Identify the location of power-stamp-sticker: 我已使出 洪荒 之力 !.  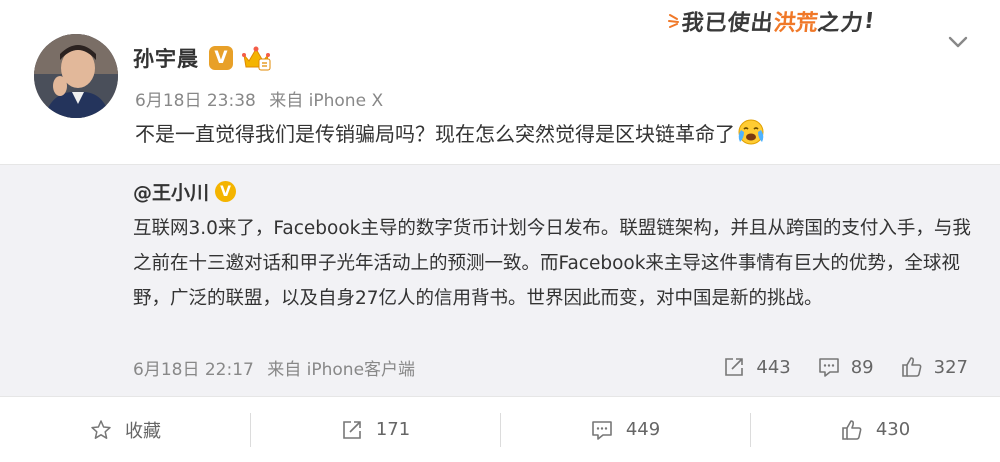
(772, 21).